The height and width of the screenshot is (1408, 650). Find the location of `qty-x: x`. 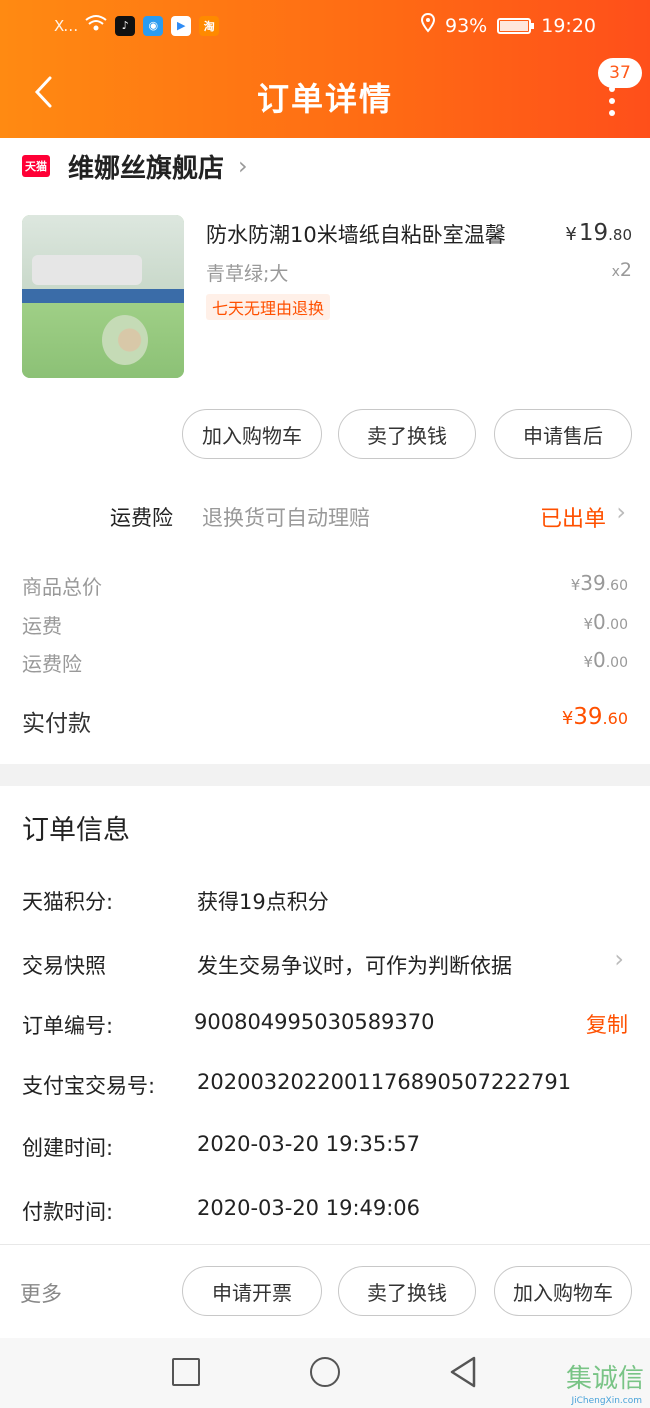

qty-x: x is located at coordinates (615, 272).